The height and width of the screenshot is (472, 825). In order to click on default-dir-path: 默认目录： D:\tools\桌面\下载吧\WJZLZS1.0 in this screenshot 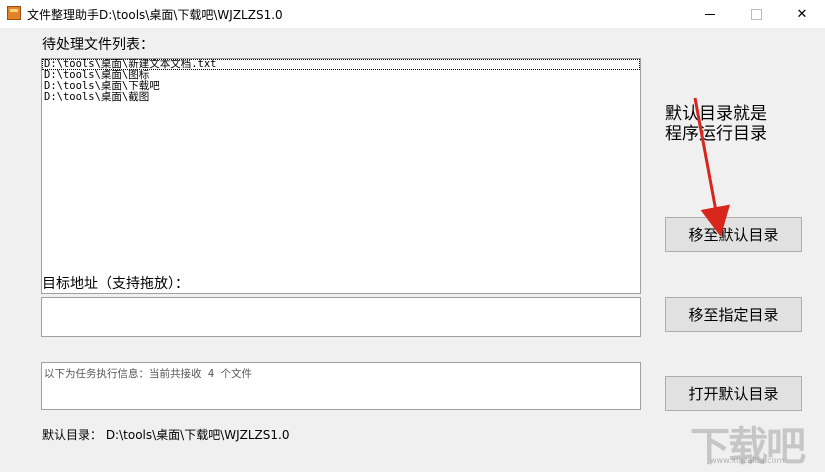, I will do `click(166, 435)`.